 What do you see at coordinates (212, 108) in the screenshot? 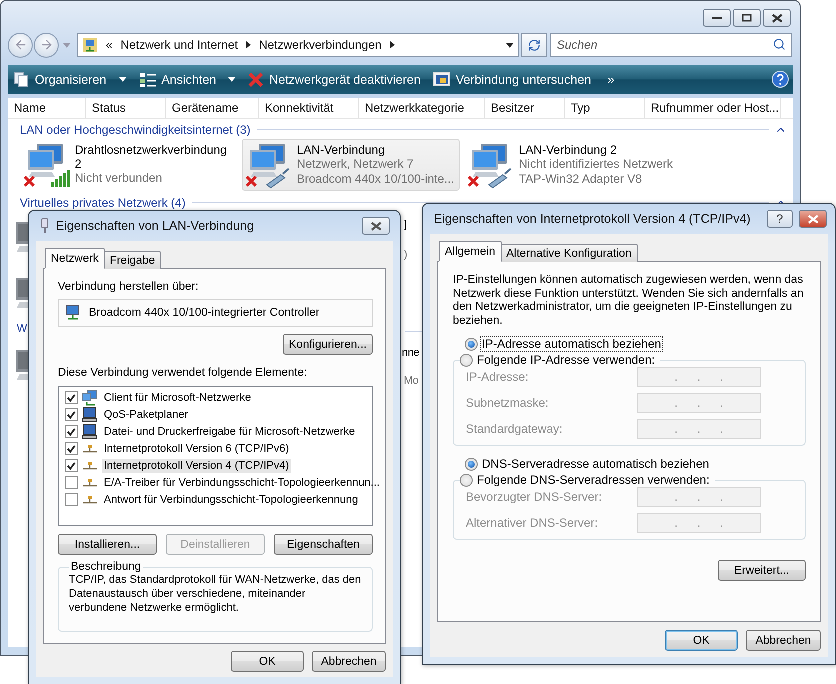
I see `column-header: Gerätename` at bounding box center [212, 108].